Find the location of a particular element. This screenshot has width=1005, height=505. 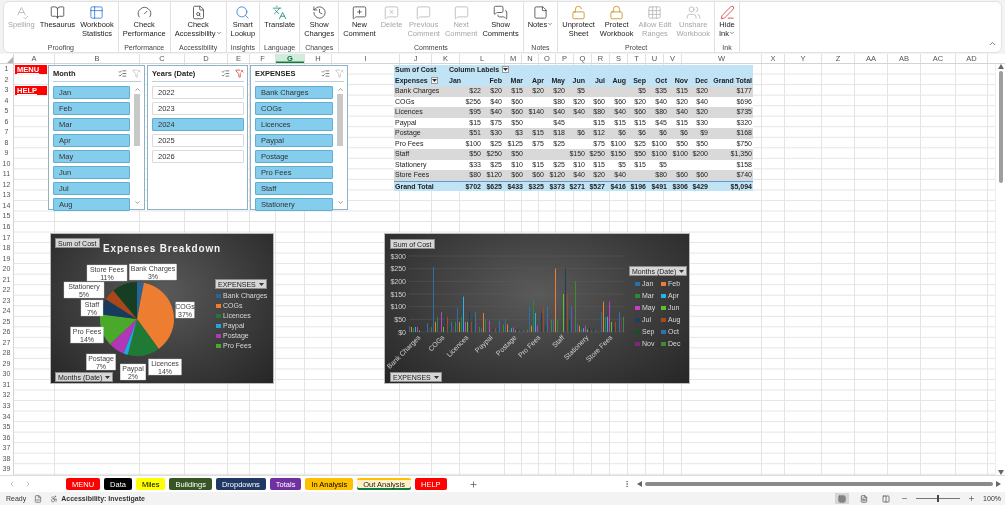

scroll-right-icon is located at coordinates (998, 484).